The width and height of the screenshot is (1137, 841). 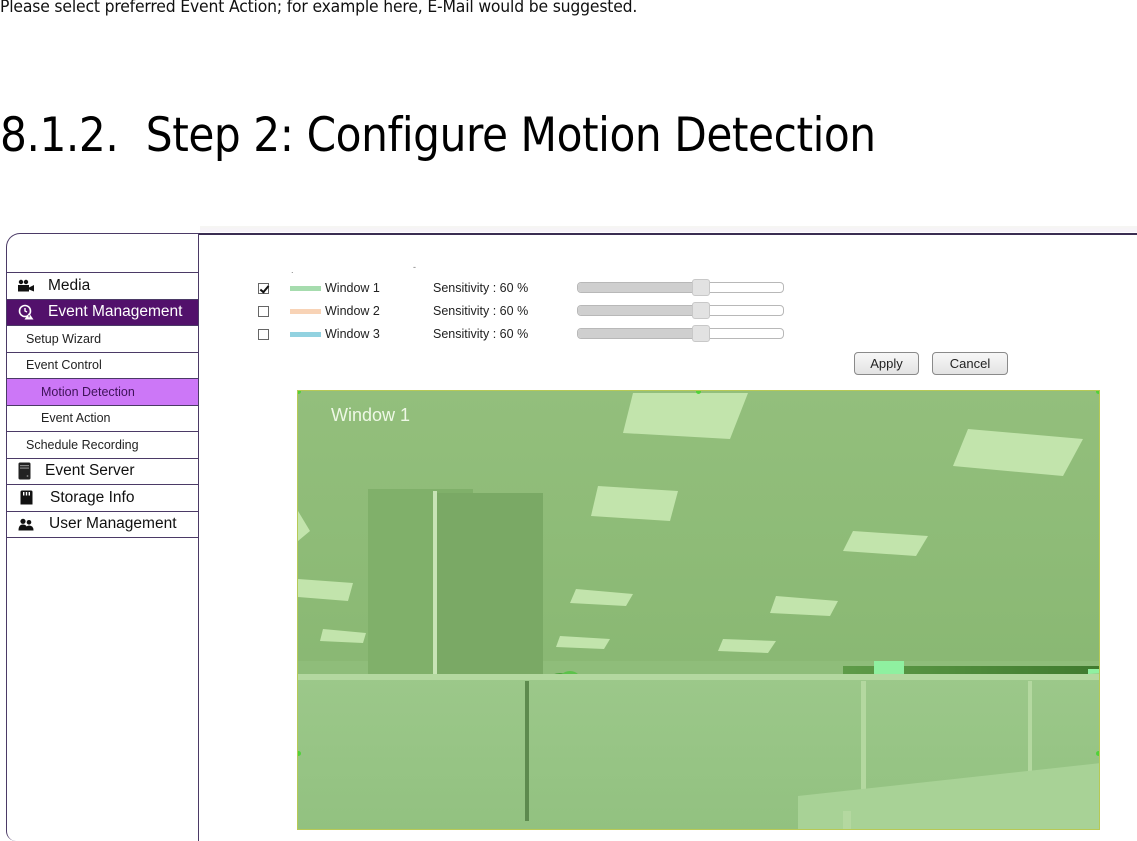 I want to click on window-1-sensitivity-slider, so click(x=680, y=287).